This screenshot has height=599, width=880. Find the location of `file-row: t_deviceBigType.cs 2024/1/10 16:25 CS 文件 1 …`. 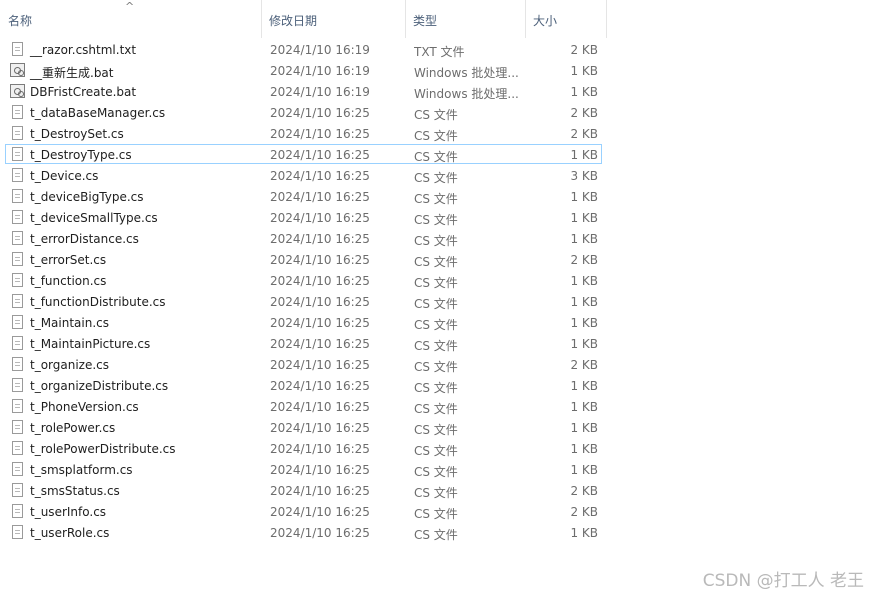

file-row: t_deviceBigType.cs 2024/1/10 16:25 CS 文件 1 … is located at coordinates (303, 196).